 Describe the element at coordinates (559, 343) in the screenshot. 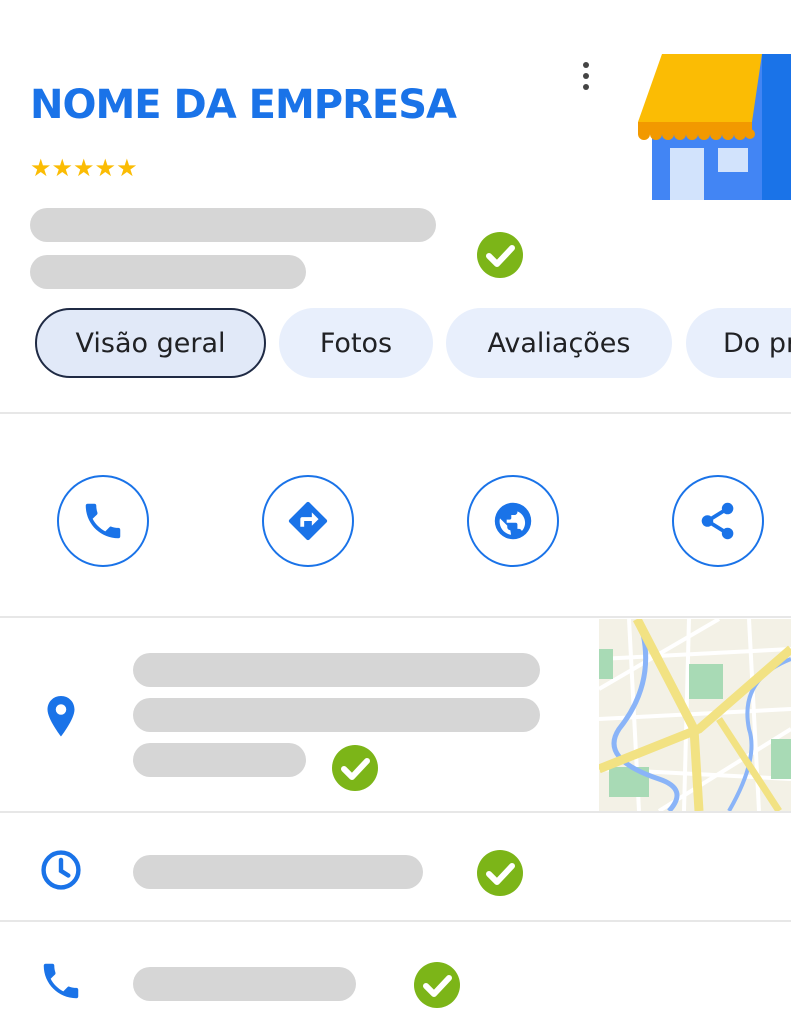

I see `tab-reviews: Avaliações` at that location.